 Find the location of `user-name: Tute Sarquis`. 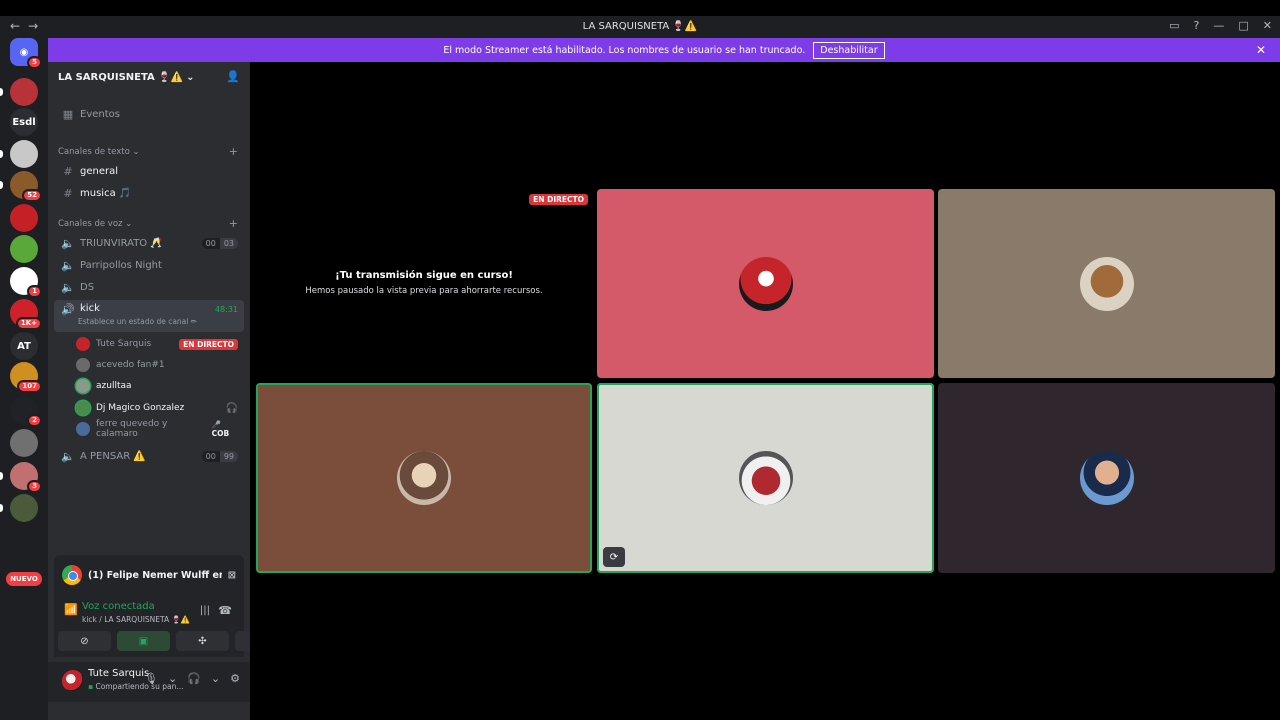

user-name: Tute Sarquis is located at coordinates (118, 673).